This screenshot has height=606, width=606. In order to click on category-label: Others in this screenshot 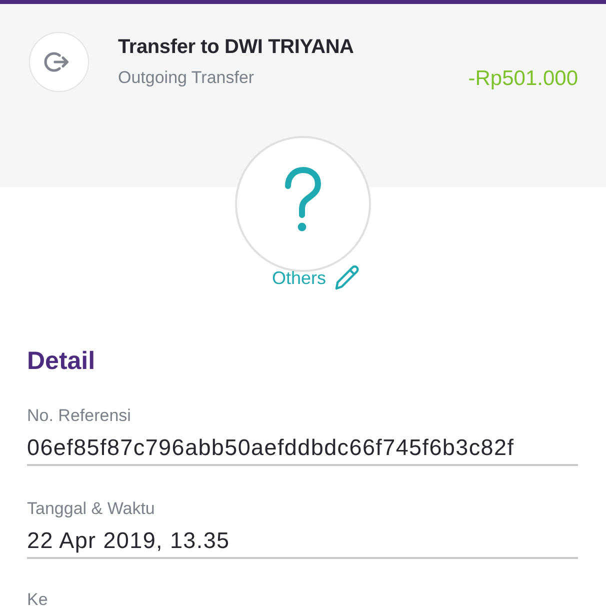, I will do `click(299, 277)`.